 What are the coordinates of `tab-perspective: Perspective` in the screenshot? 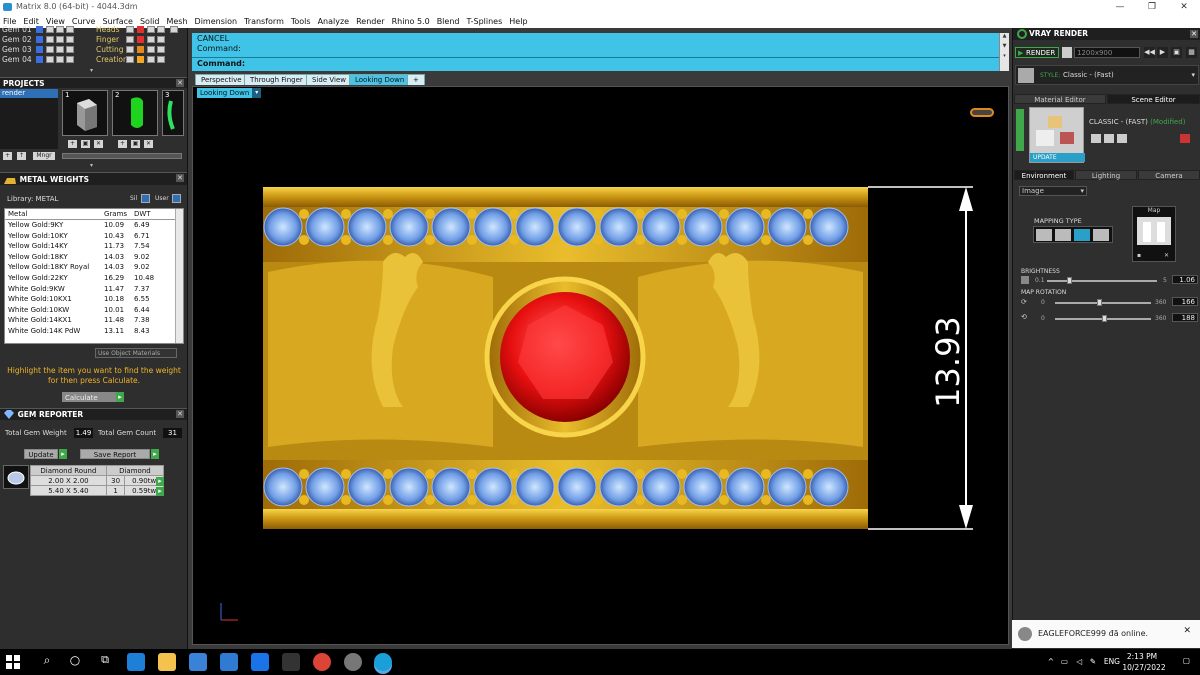 It's located at (221, 79).